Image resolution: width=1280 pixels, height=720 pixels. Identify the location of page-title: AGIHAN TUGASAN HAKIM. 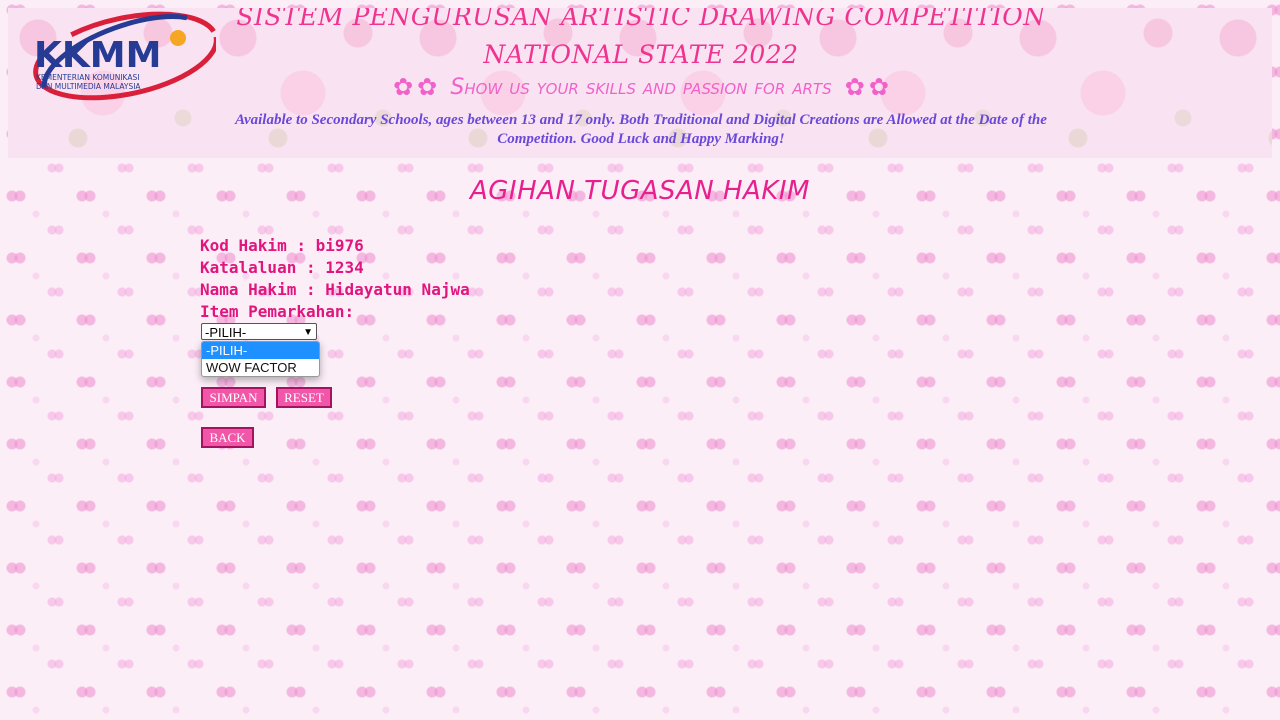
(640, 191).